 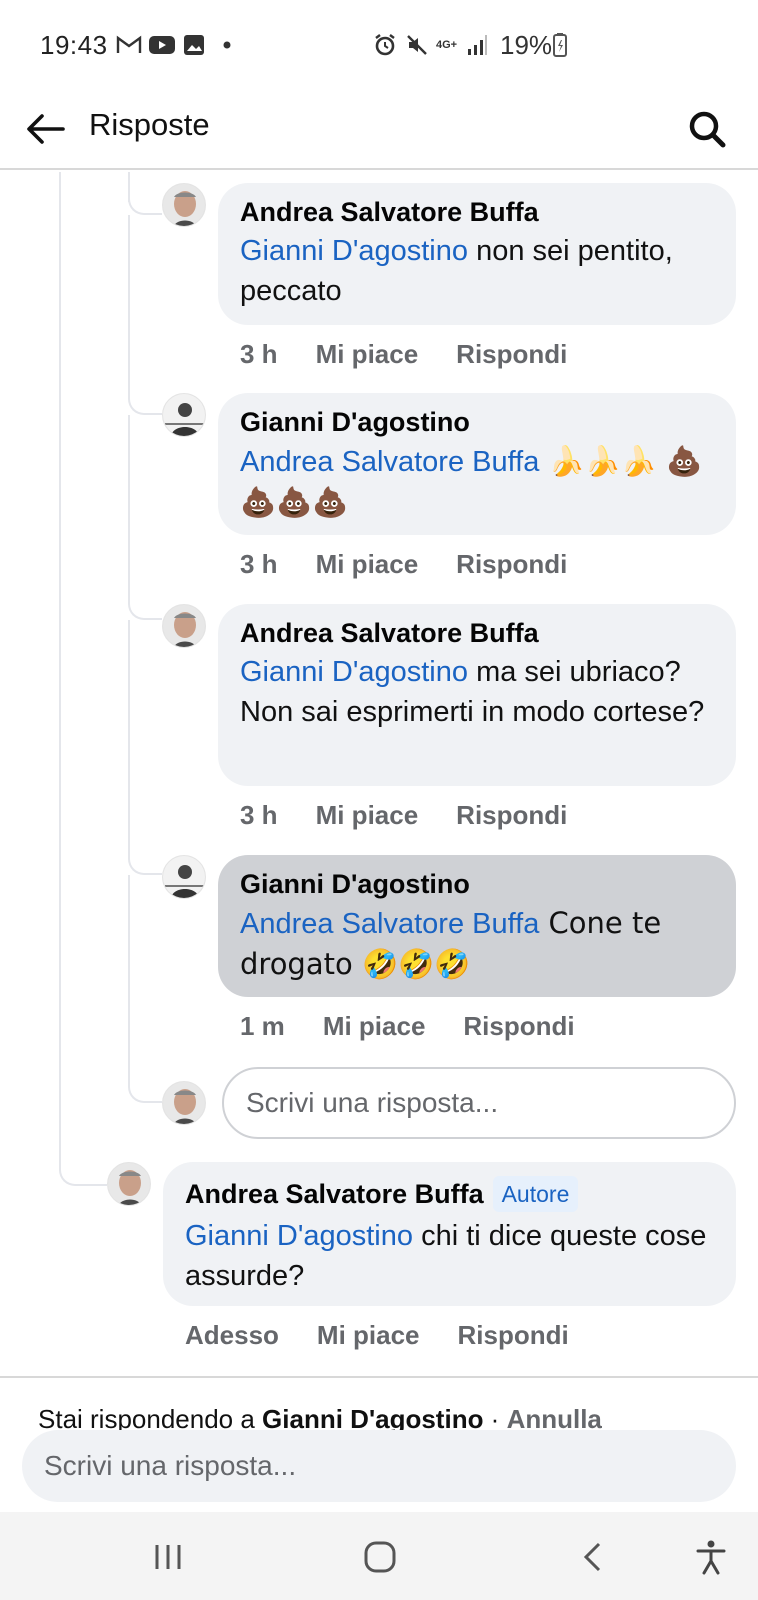 I want to click on signal-icon, so click(x=477, y=45).